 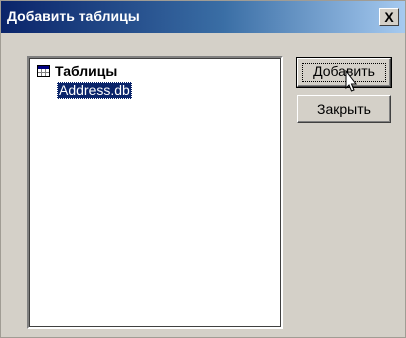 What do you see at coordinates (43, 71) in the screenshot?
I see `table-icon` at bounding box center [43, 71].